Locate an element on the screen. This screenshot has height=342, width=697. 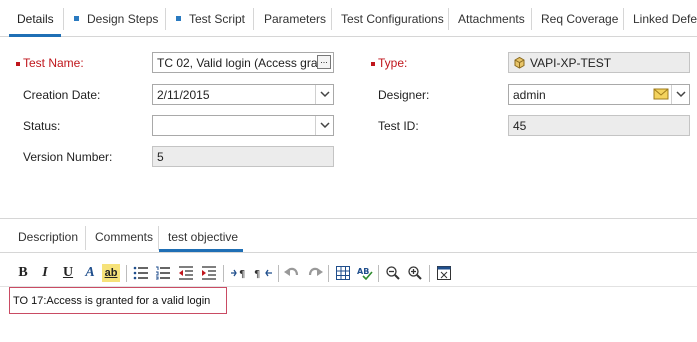
tab-test-configurations-label: Test Configurations is located at coordinates (392, 19).